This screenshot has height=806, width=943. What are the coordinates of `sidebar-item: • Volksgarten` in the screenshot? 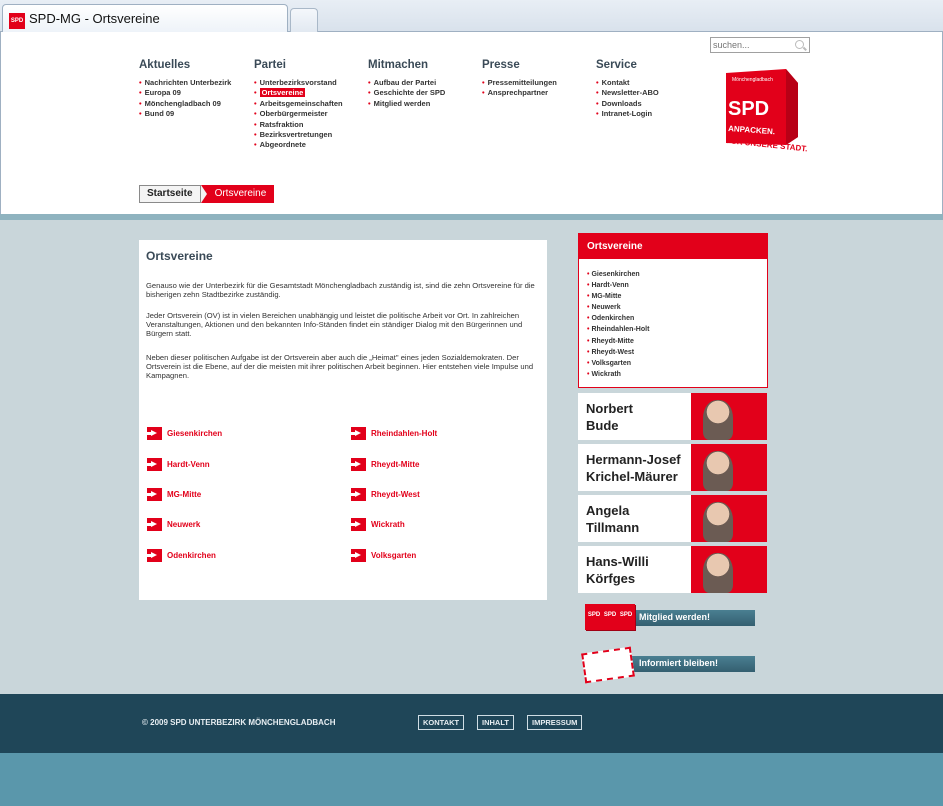 It's located at (677, 363).